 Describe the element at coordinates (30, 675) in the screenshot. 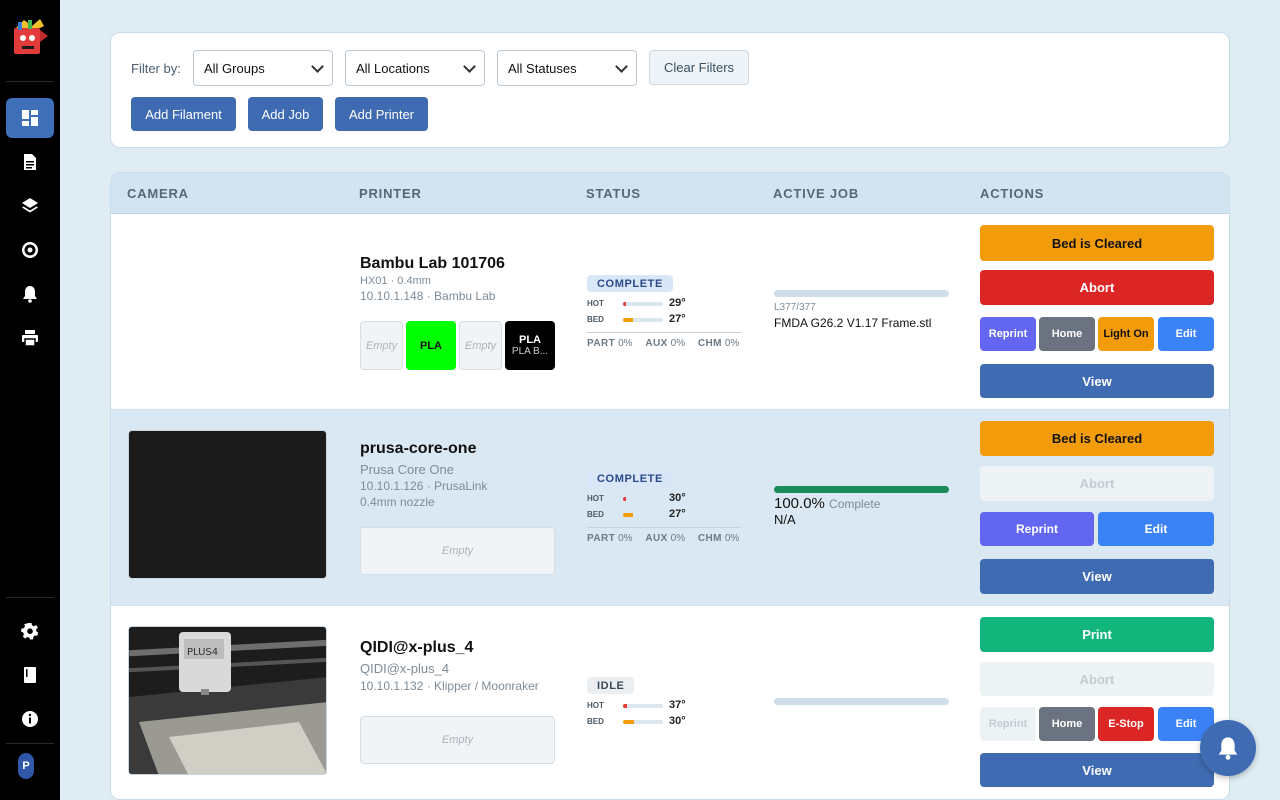

I see `sidebar-item-docs` at that location.